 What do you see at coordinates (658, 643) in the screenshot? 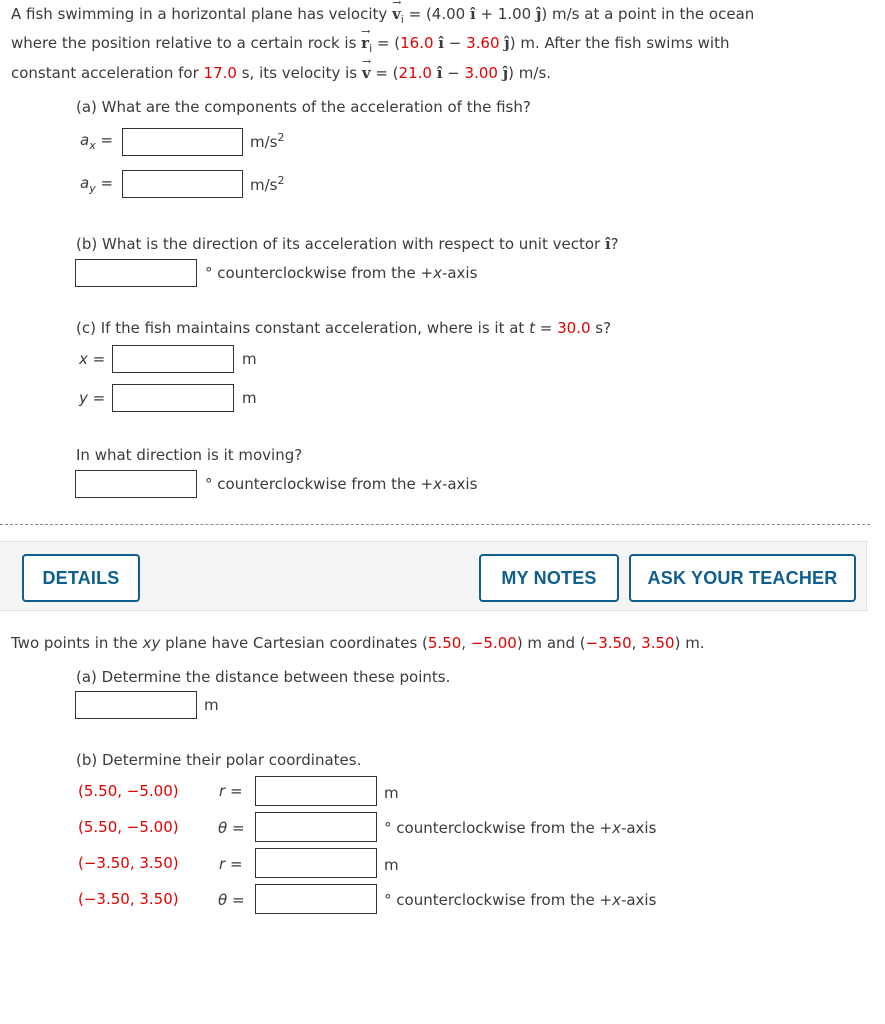
I see `point-2-y: 3.50` at bounding box center [658, 643].